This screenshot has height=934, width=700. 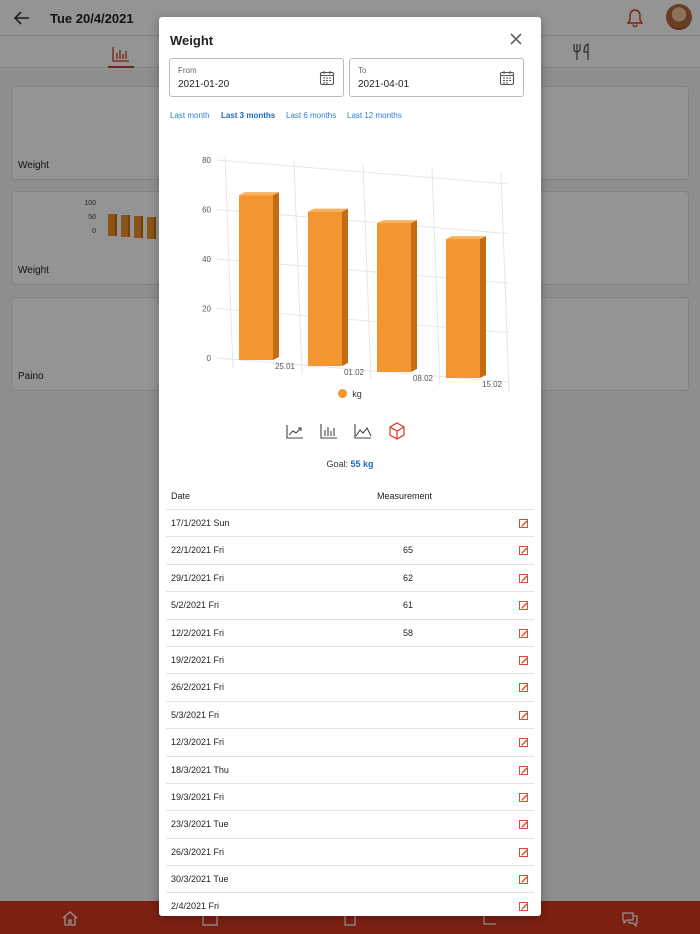 What do you see at coordinates (350, 633) in the screenshot?
I see `table-row: 12/2/2021 Fri 58` at bounding box center [350, 633].